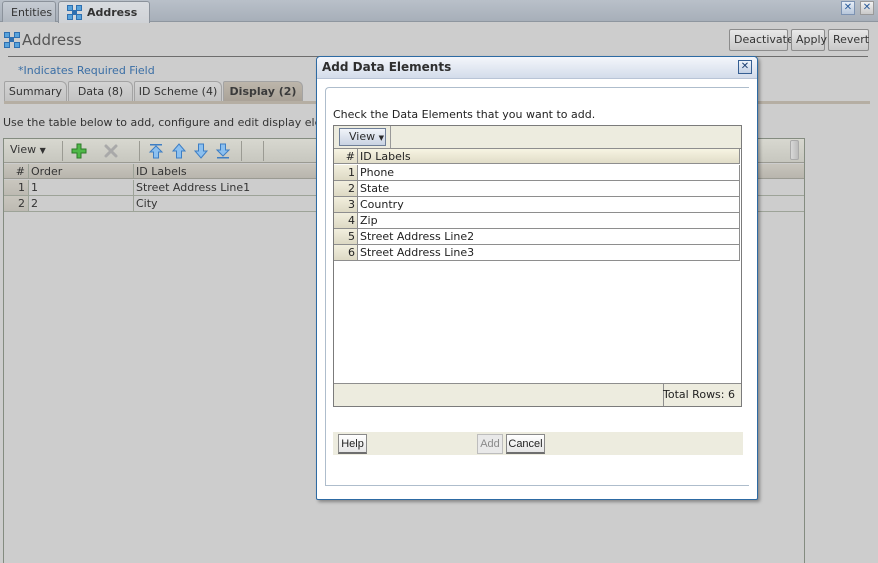  What do you see at coordinates (346, 236) in the screenshot?
I see `row-number: 5` at bounding box center [346, 236].